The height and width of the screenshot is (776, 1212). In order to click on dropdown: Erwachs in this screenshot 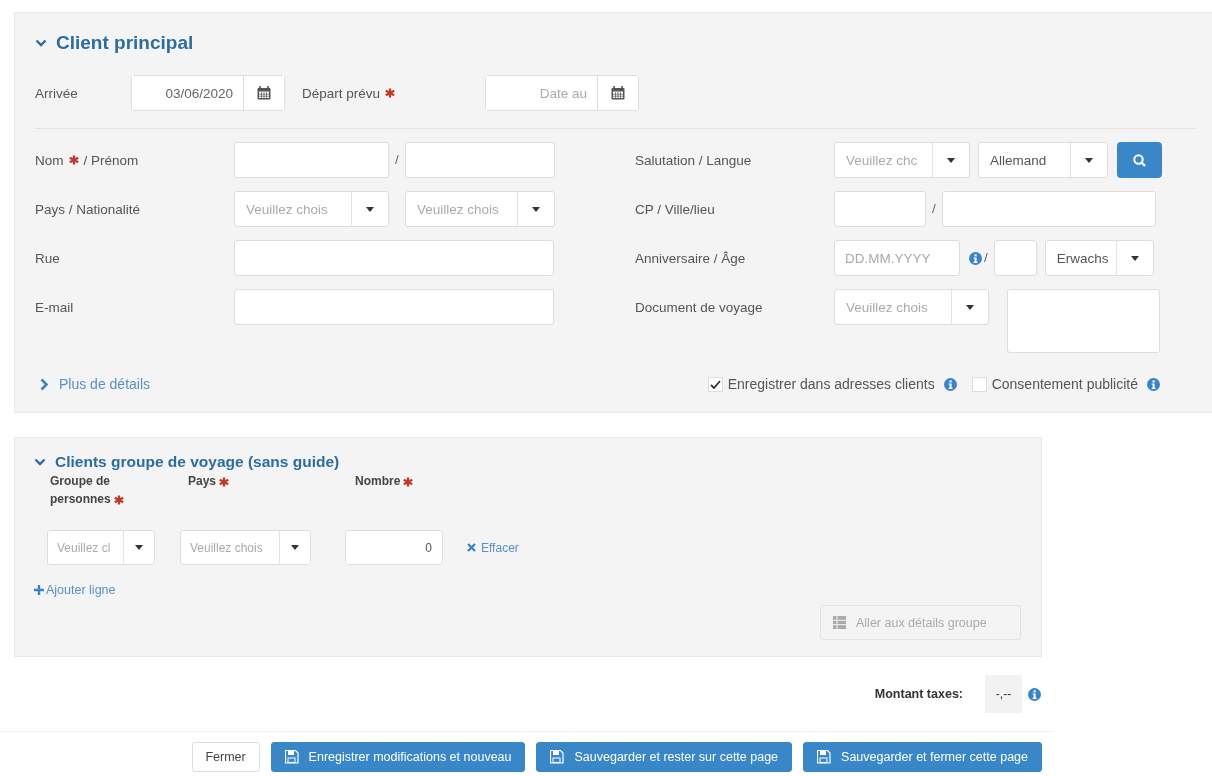, I will do `click(1099, 258)`.